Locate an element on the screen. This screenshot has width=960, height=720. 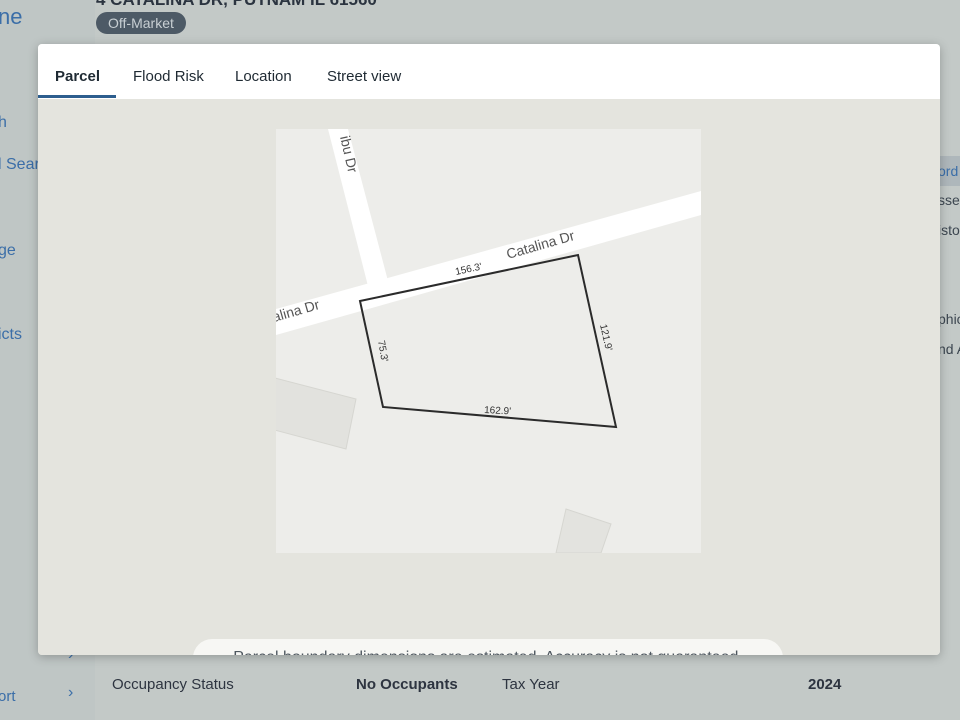
sidebar-item-report: ort is located at coordinates (8, 696).